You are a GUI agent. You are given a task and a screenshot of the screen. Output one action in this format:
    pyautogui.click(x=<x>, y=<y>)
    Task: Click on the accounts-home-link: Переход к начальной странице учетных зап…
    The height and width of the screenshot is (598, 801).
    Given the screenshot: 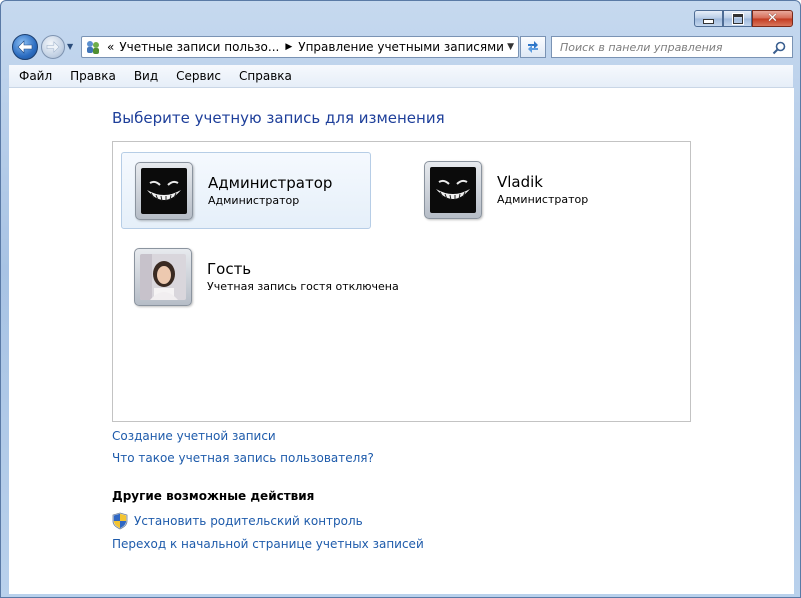 What is the action you would take?
    pyautogui.click(x=268, y=544)
    